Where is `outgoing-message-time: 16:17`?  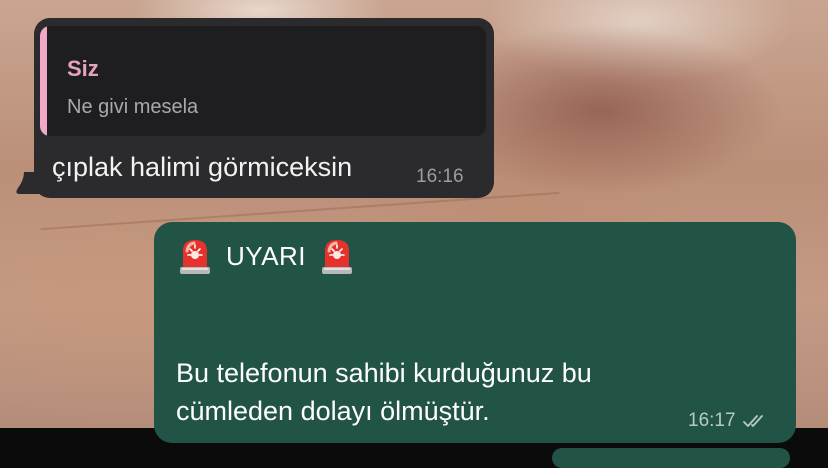
outgoing-message-time: 16:17 is located at coordinates (712, 420).